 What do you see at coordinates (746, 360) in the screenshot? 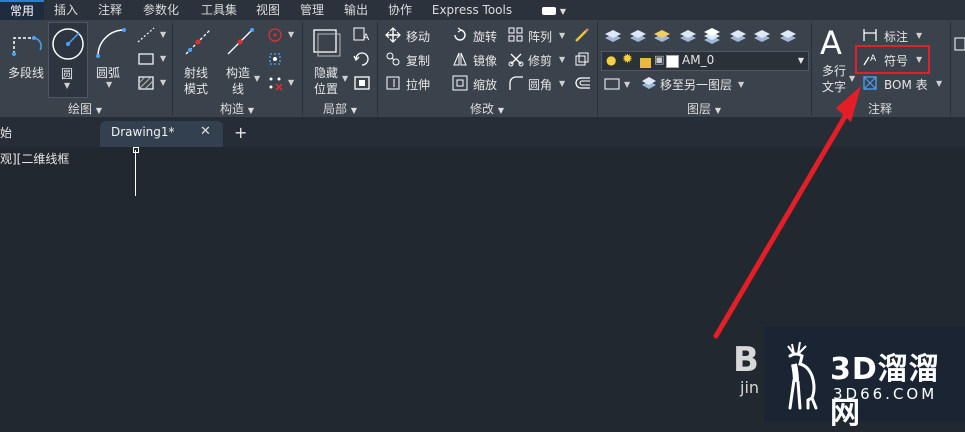
I see `watermark-partial-letter: B` at bounding box center [746, 360].